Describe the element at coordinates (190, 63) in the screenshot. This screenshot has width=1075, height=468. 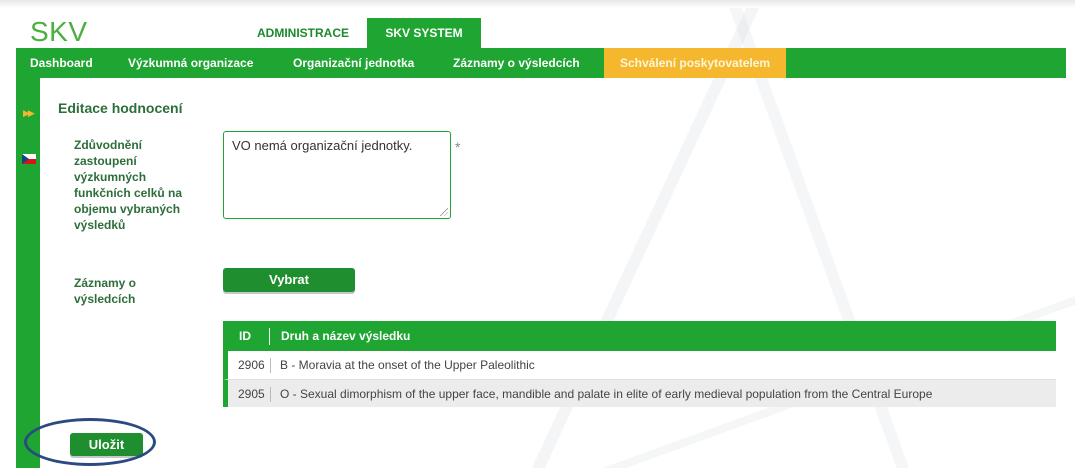
I see `nav-item-vyzkumna-organizace: Výzkumná organizace` at that location.